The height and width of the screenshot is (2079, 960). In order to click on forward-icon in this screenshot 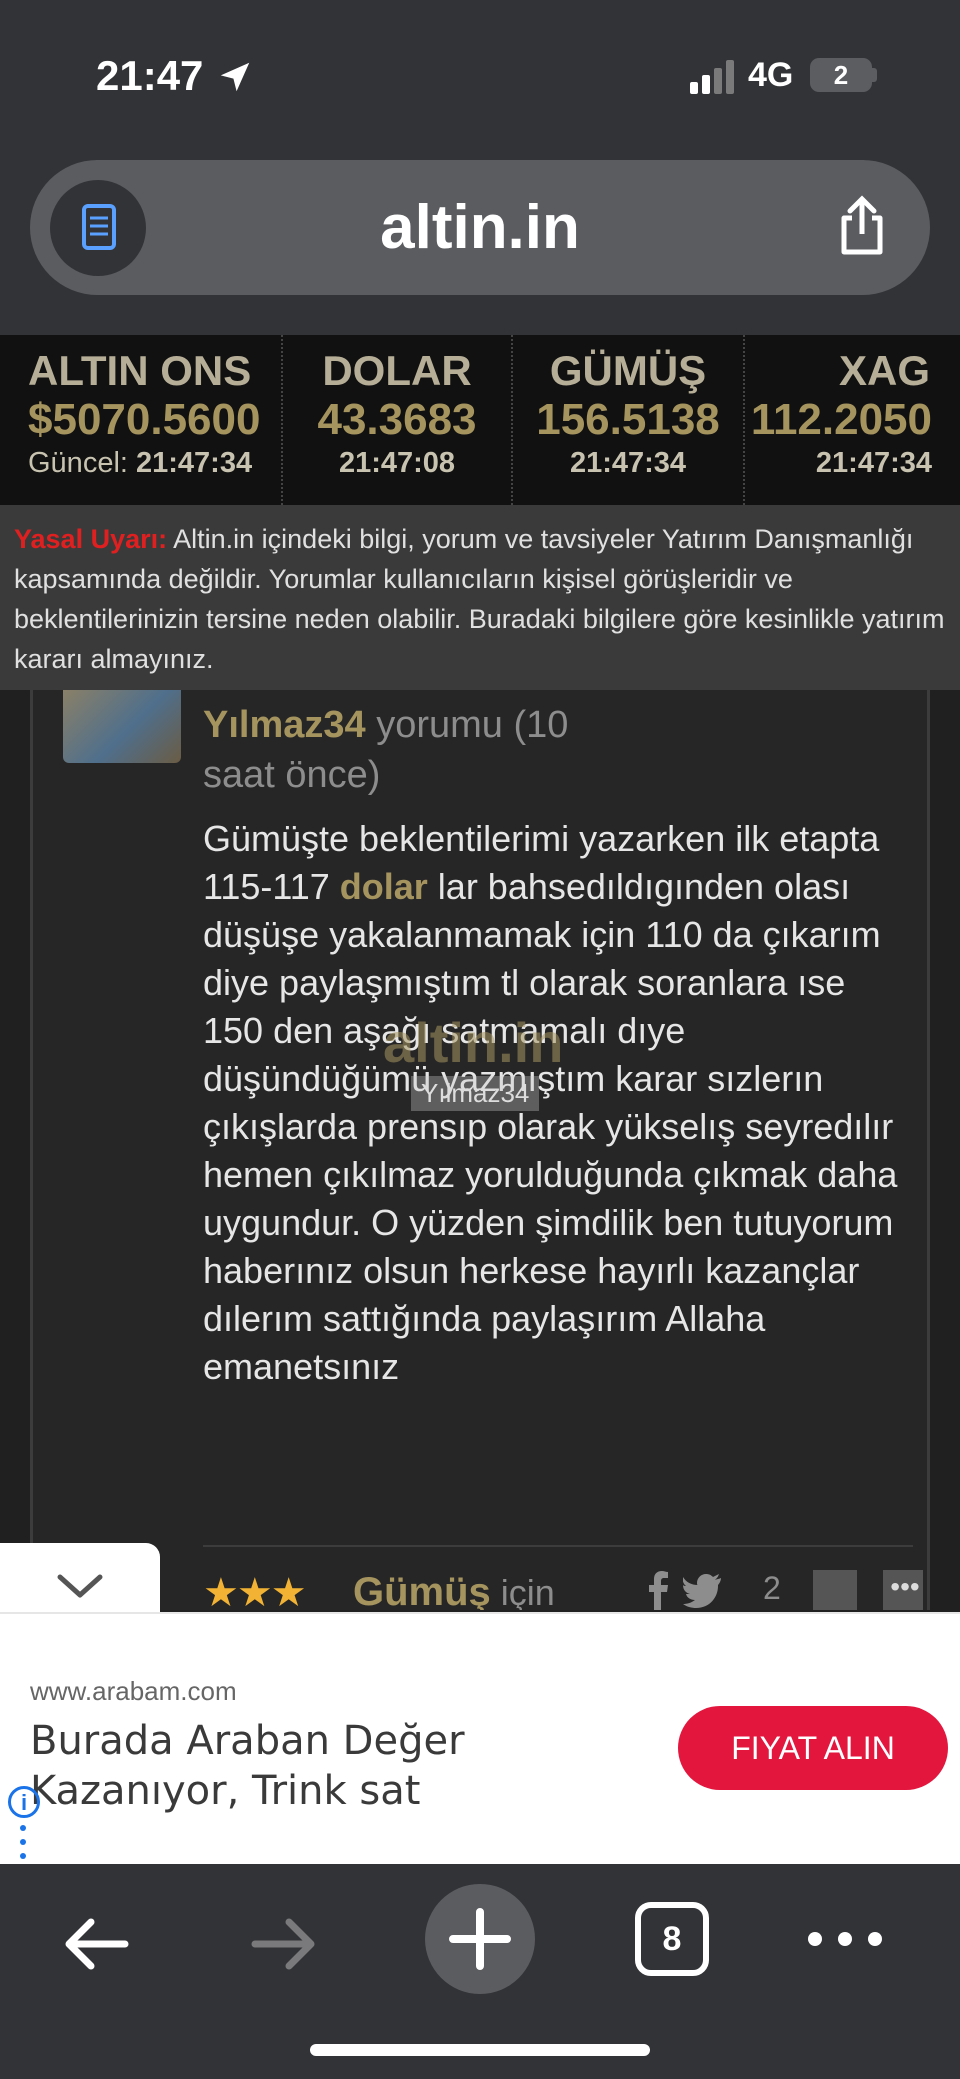, I will do `click(285, 1944)`.